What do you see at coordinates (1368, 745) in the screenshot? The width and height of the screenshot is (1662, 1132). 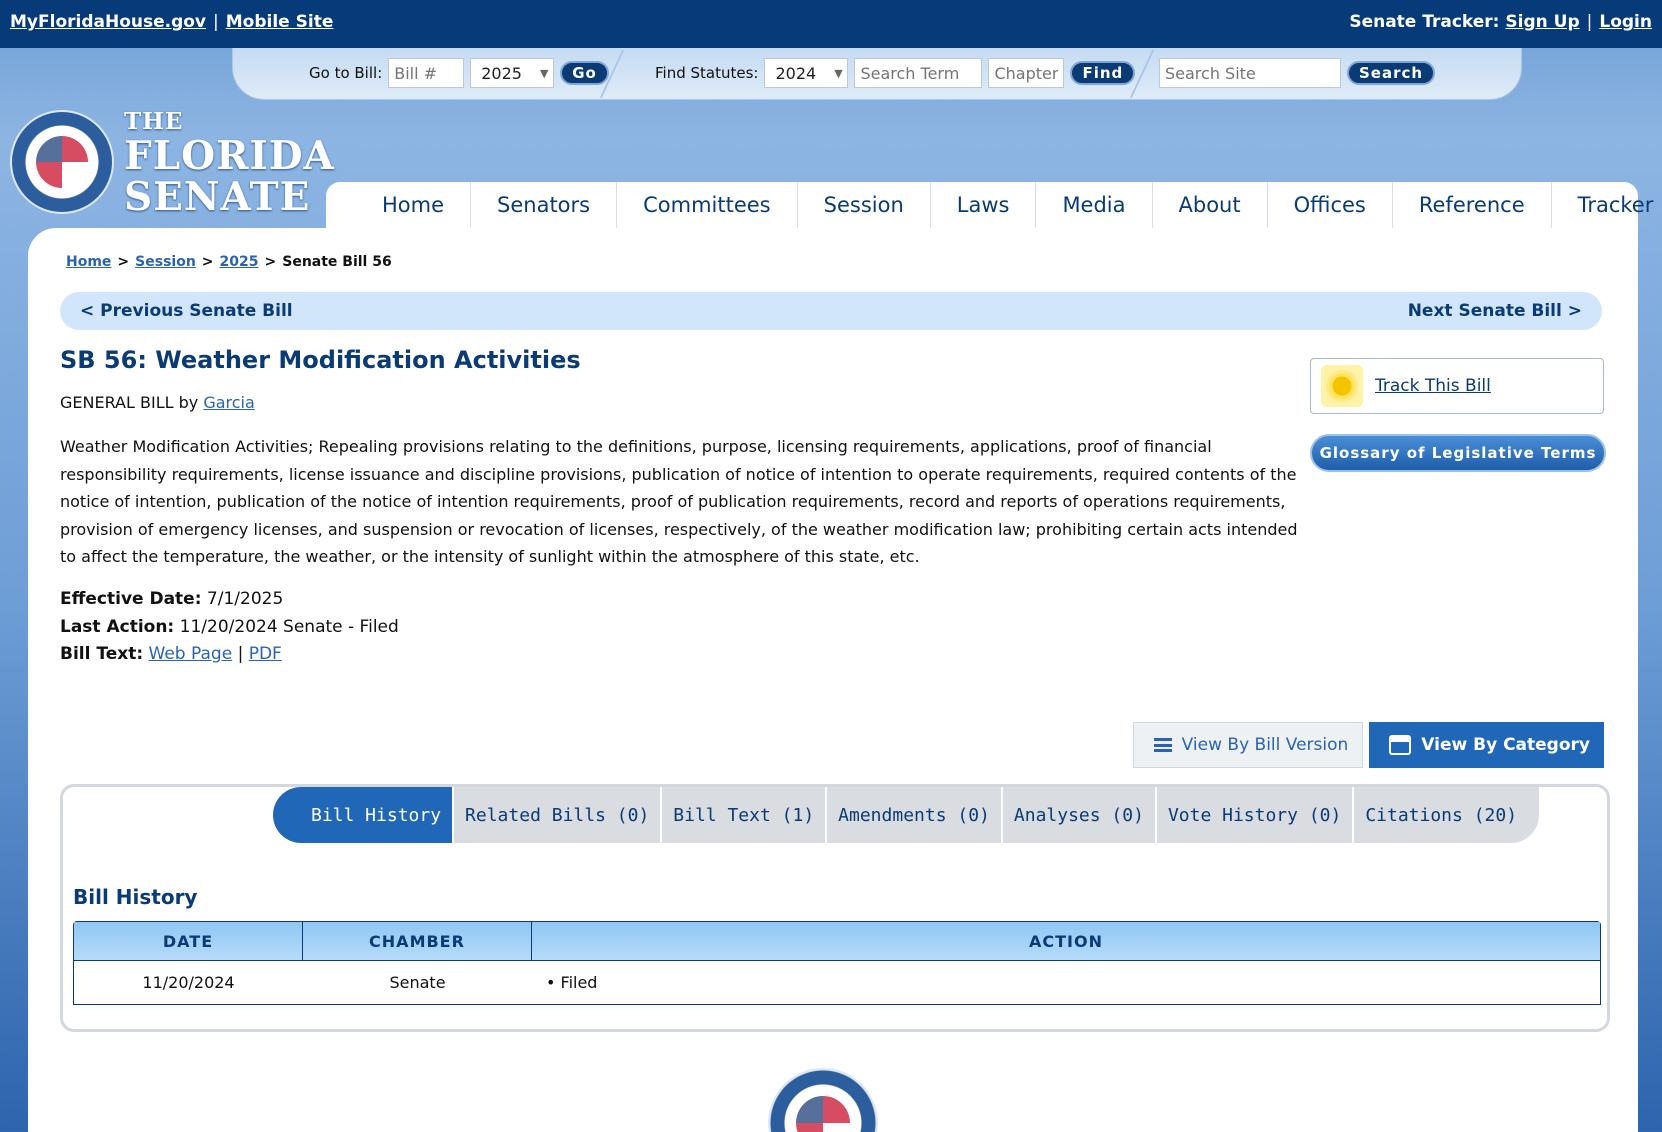 I see `view-toggle: View By Bill Version View By Category` at bounding box center [1368, 745].